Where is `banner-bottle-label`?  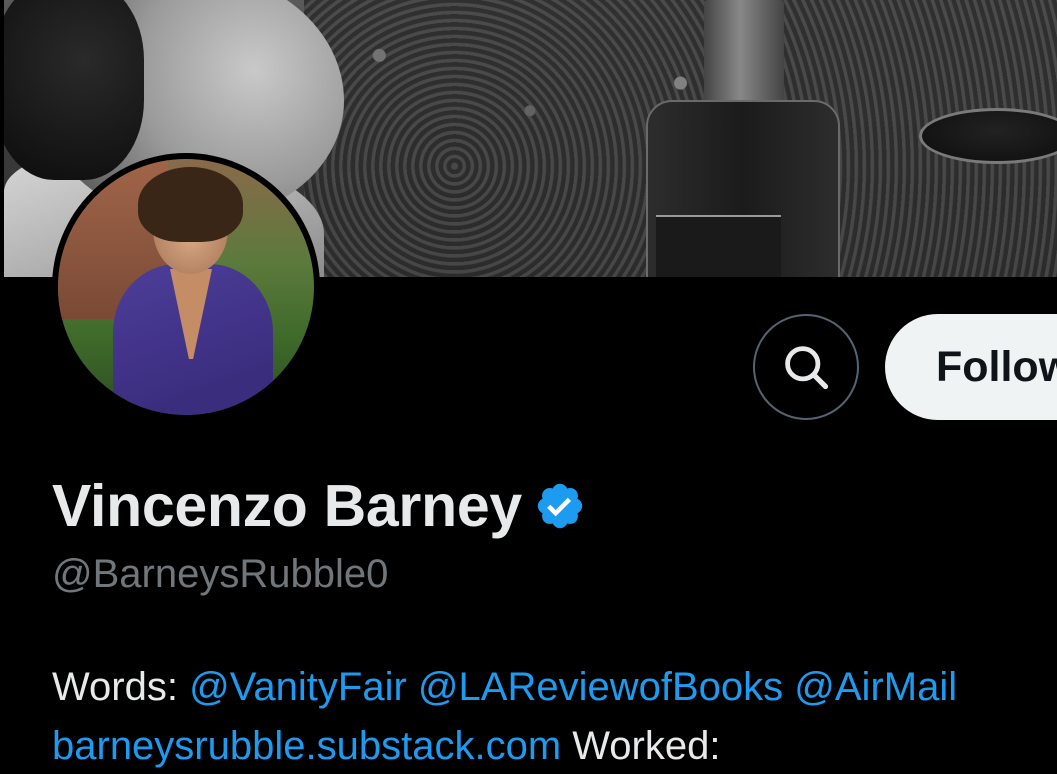
banner-bottle-label is located at coordinates (718, 246).